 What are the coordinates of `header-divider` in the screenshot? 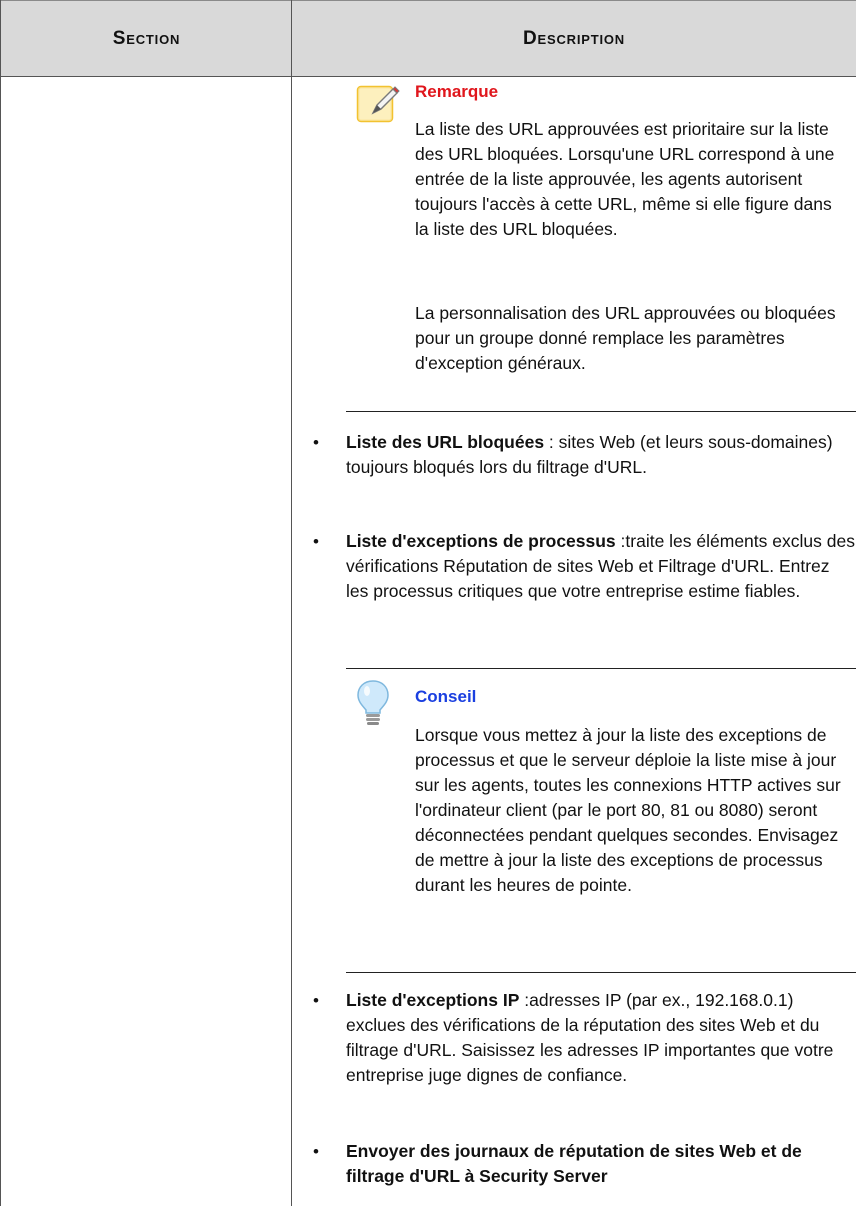 It's located at (428, 76).